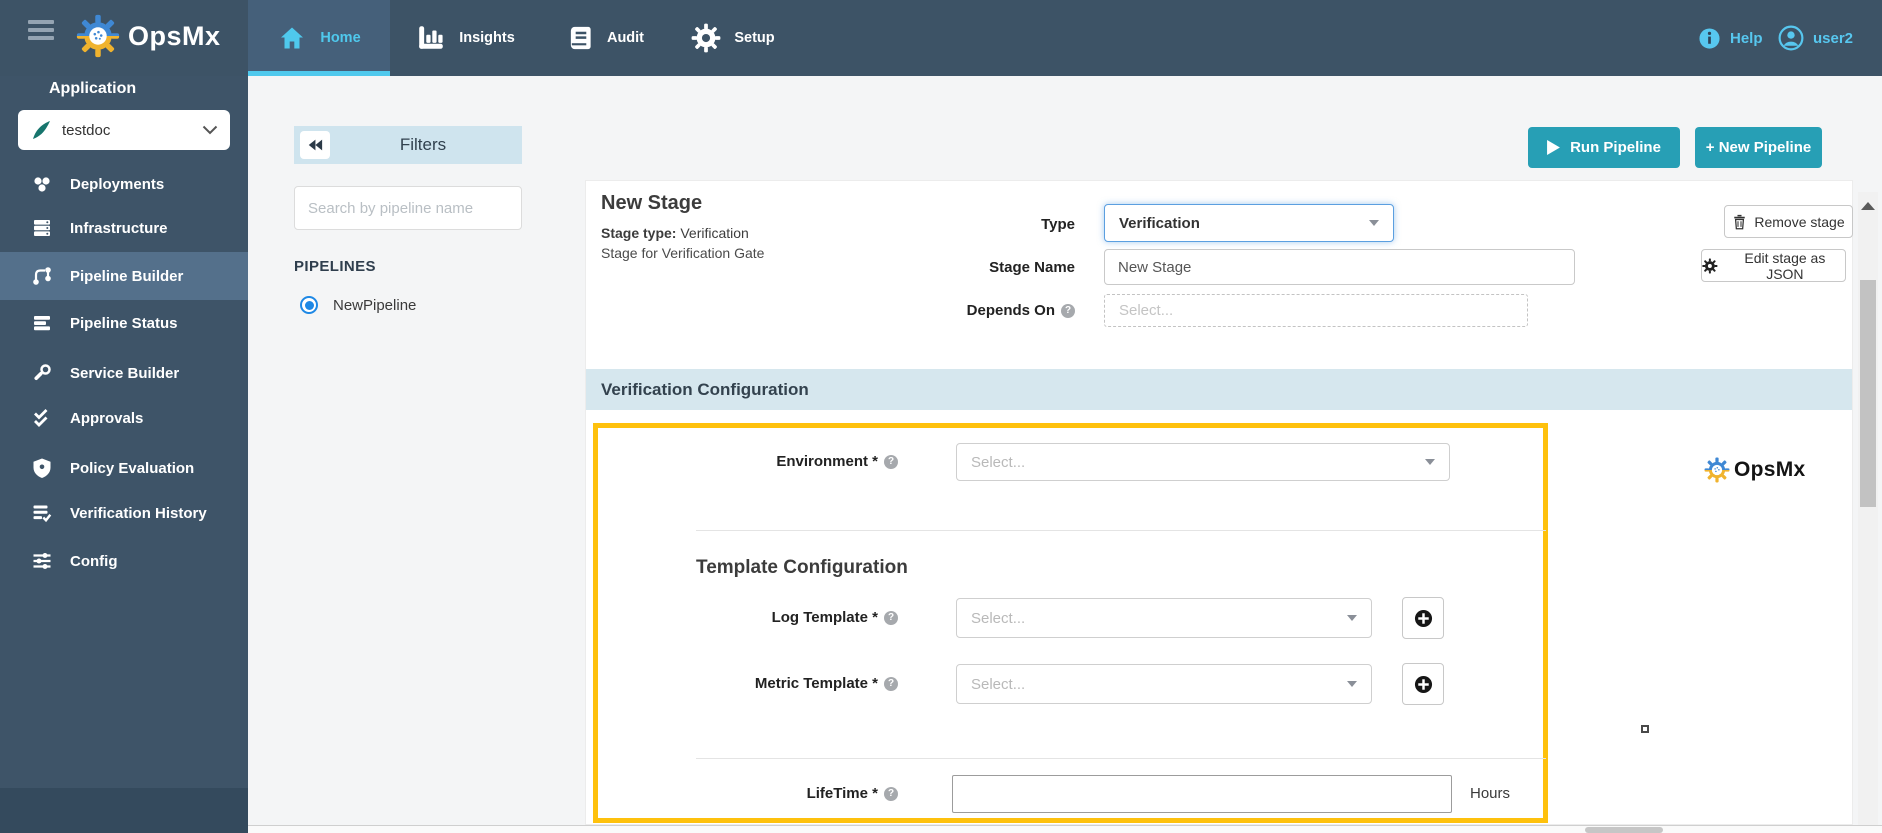 The width and height of the screenshot is (1882, 833). I want to click on help-button: Help, so click(1730, 38).